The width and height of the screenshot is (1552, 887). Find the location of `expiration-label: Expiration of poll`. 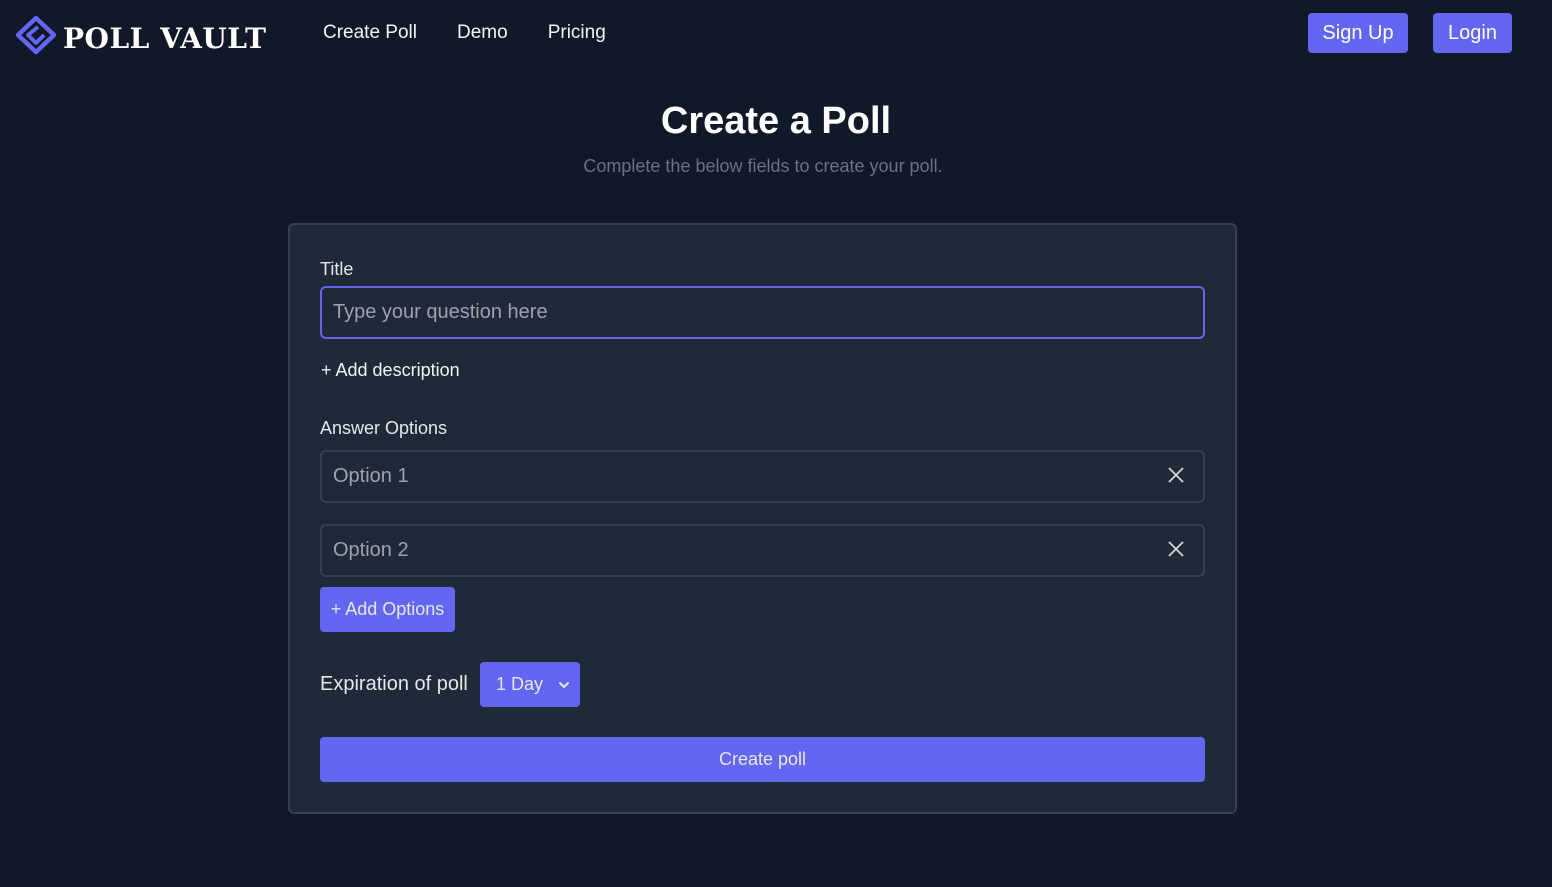

expiration-label: Expiration of poll is located at coordinates (394, 684).